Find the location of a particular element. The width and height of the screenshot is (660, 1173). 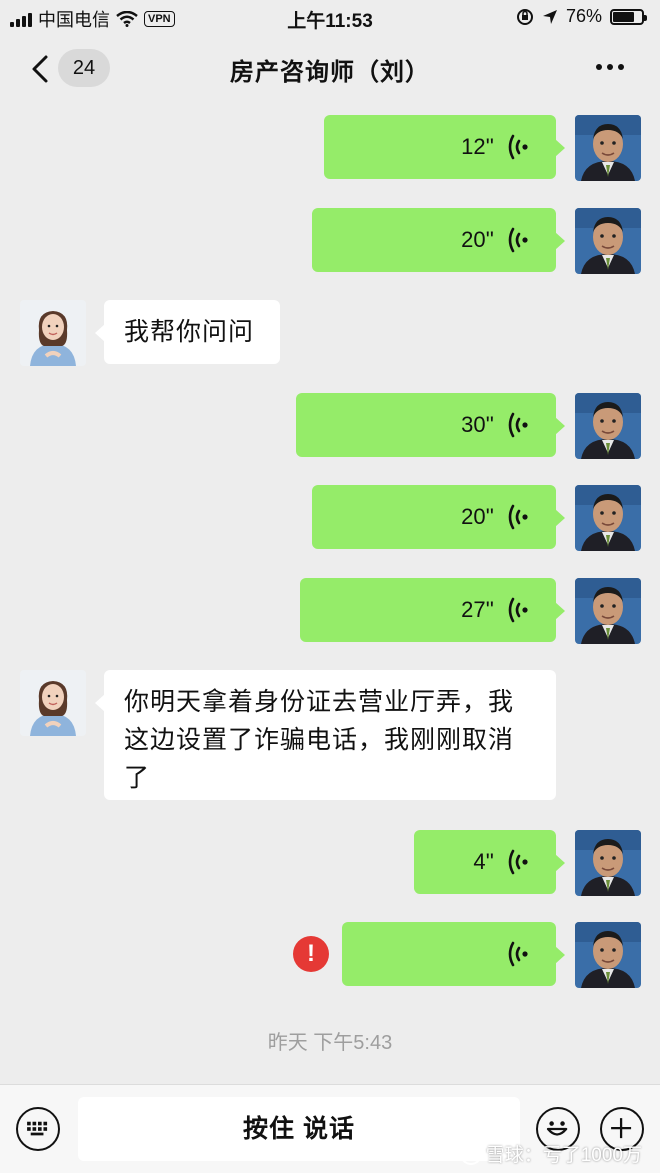

message-text: 我帮你问问 is located at coordinates (189, 332).